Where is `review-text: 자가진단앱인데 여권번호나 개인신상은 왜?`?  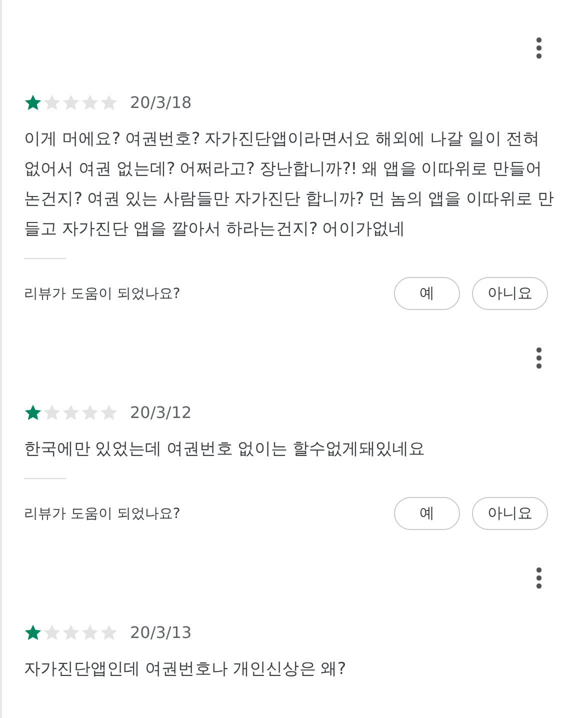
review-text: 자가진단앱인데 여권번호나 개인신상은 왜? is located at coordinates (185, 669).